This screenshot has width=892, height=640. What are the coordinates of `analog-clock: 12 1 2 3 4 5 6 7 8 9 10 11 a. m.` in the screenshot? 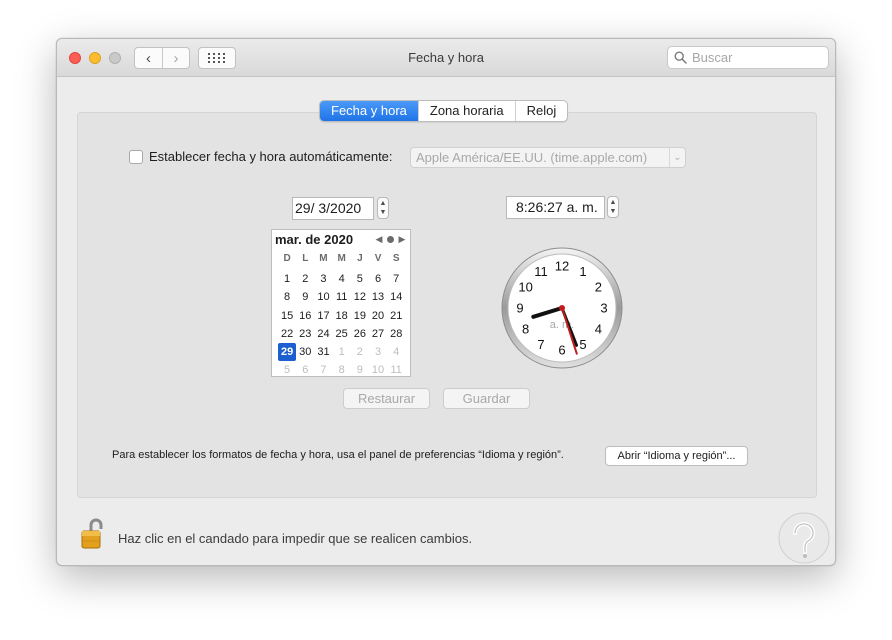 It's located at (562, 309).